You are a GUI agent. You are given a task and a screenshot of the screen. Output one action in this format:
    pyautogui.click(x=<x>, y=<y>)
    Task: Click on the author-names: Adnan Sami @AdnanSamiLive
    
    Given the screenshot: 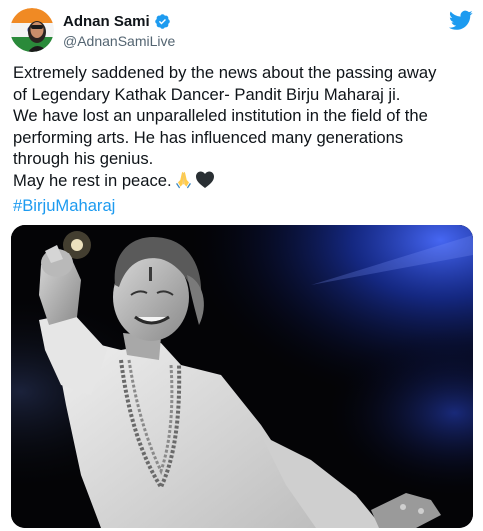 What is the action you would take?
    pyautogui.click(x=119, y=30)
    